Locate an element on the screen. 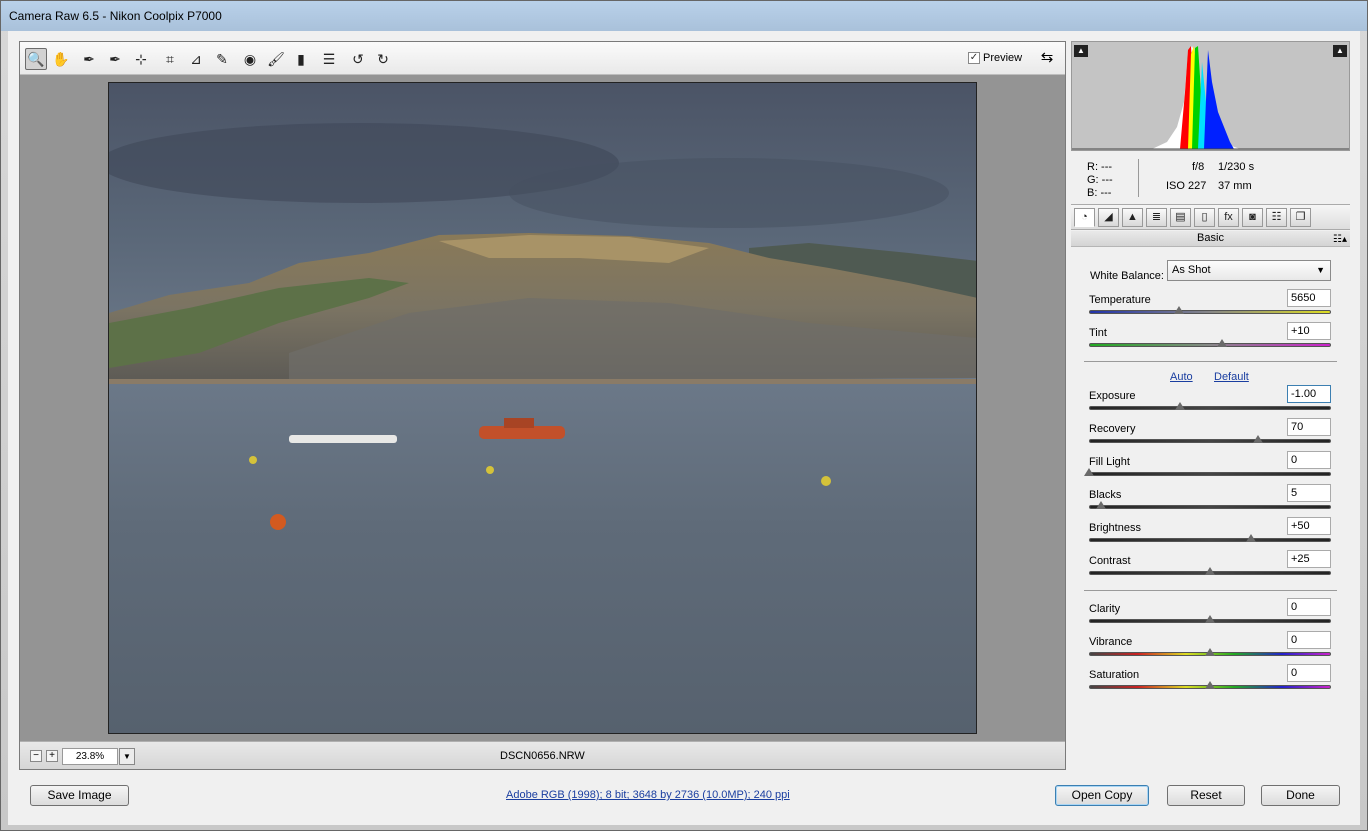 The image size is (1368, 831). snapshots-tab-icon: ❐ is located at coordinates (1300, 217).